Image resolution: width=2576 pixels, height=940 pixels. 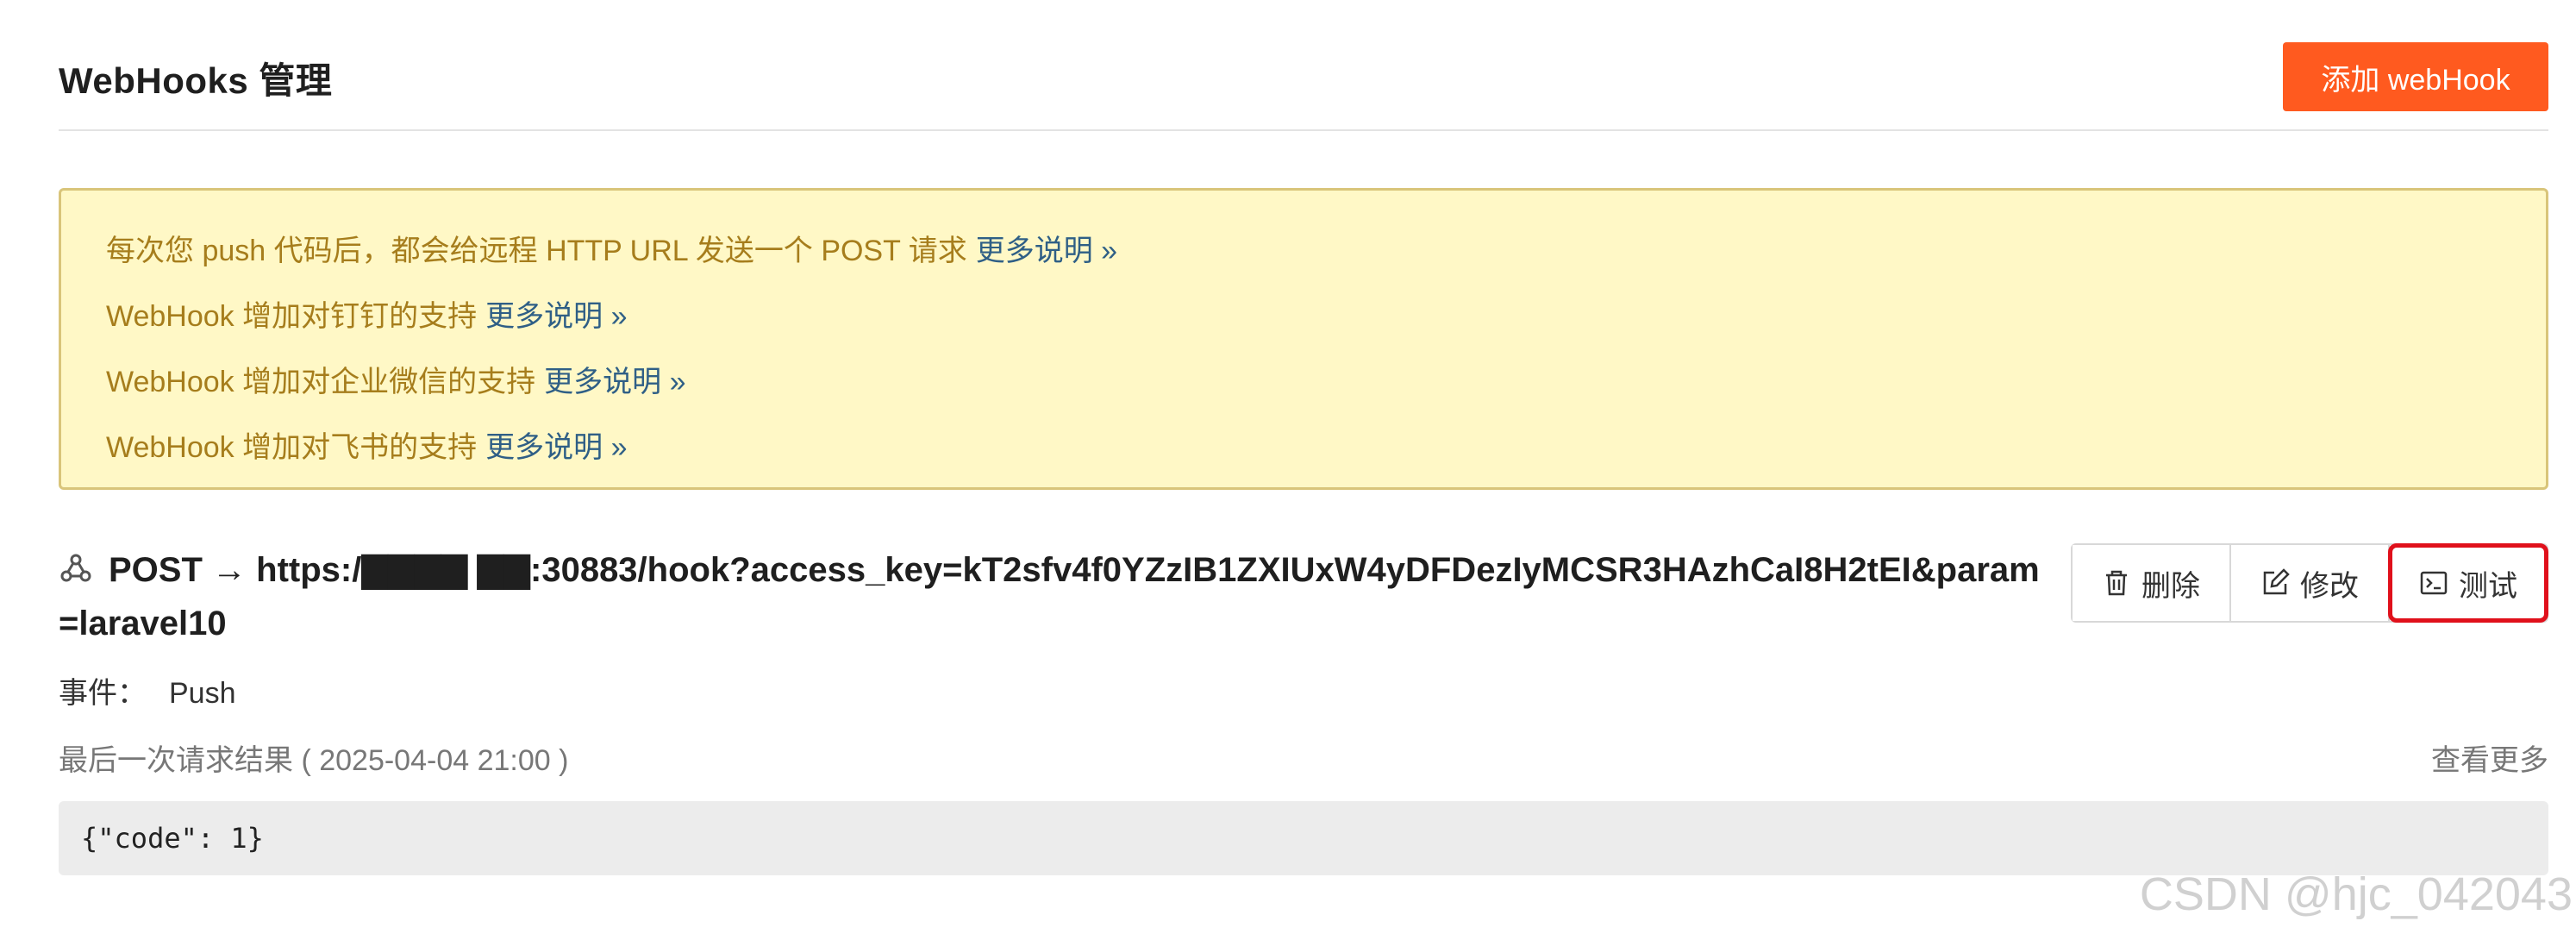 I want to click on notice-line: WebHook 增加对飞书的支持 更多说明 », so click(x=1303, y=448).